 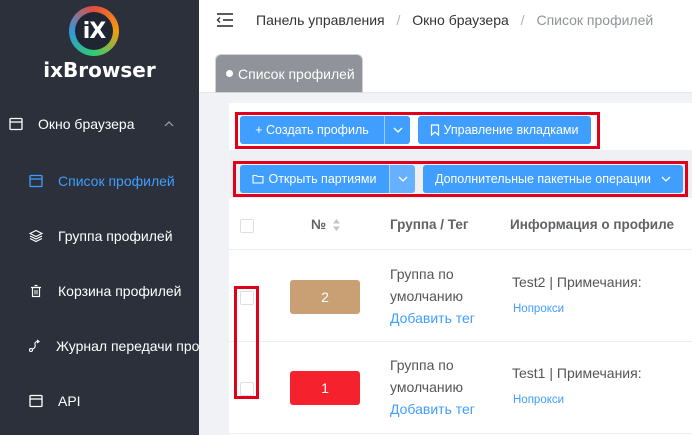 I want to click on sidebar-item-label: Группа профилей, so click(x=115, y=236).